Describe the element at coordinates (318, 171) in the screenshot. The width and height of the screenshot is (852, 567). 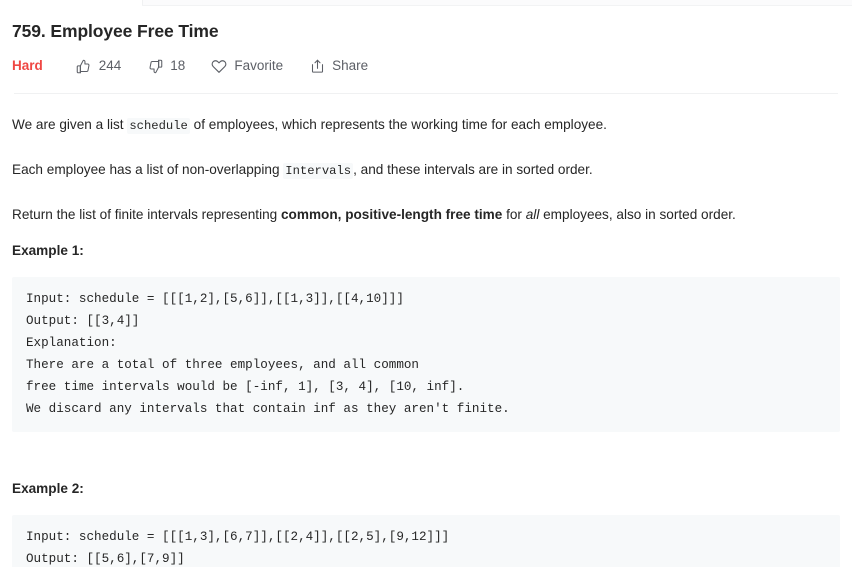
I see `inline-code-intervals: Intervals` at that location.